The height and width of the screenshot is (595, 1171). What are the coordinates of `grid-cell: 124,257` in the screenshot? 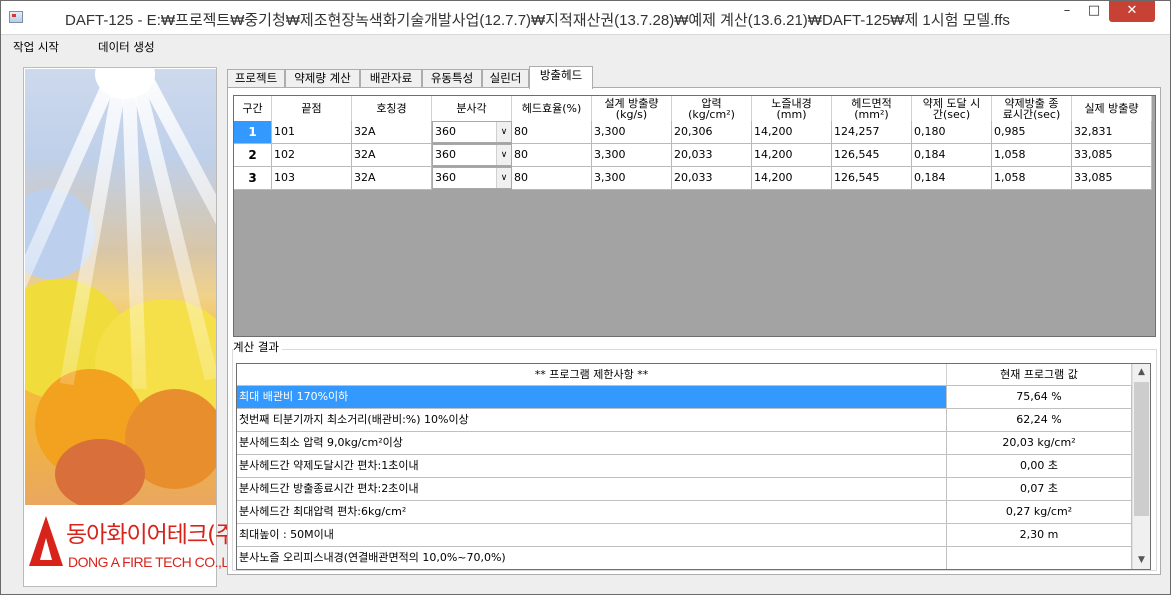 It's located at (872, 132).